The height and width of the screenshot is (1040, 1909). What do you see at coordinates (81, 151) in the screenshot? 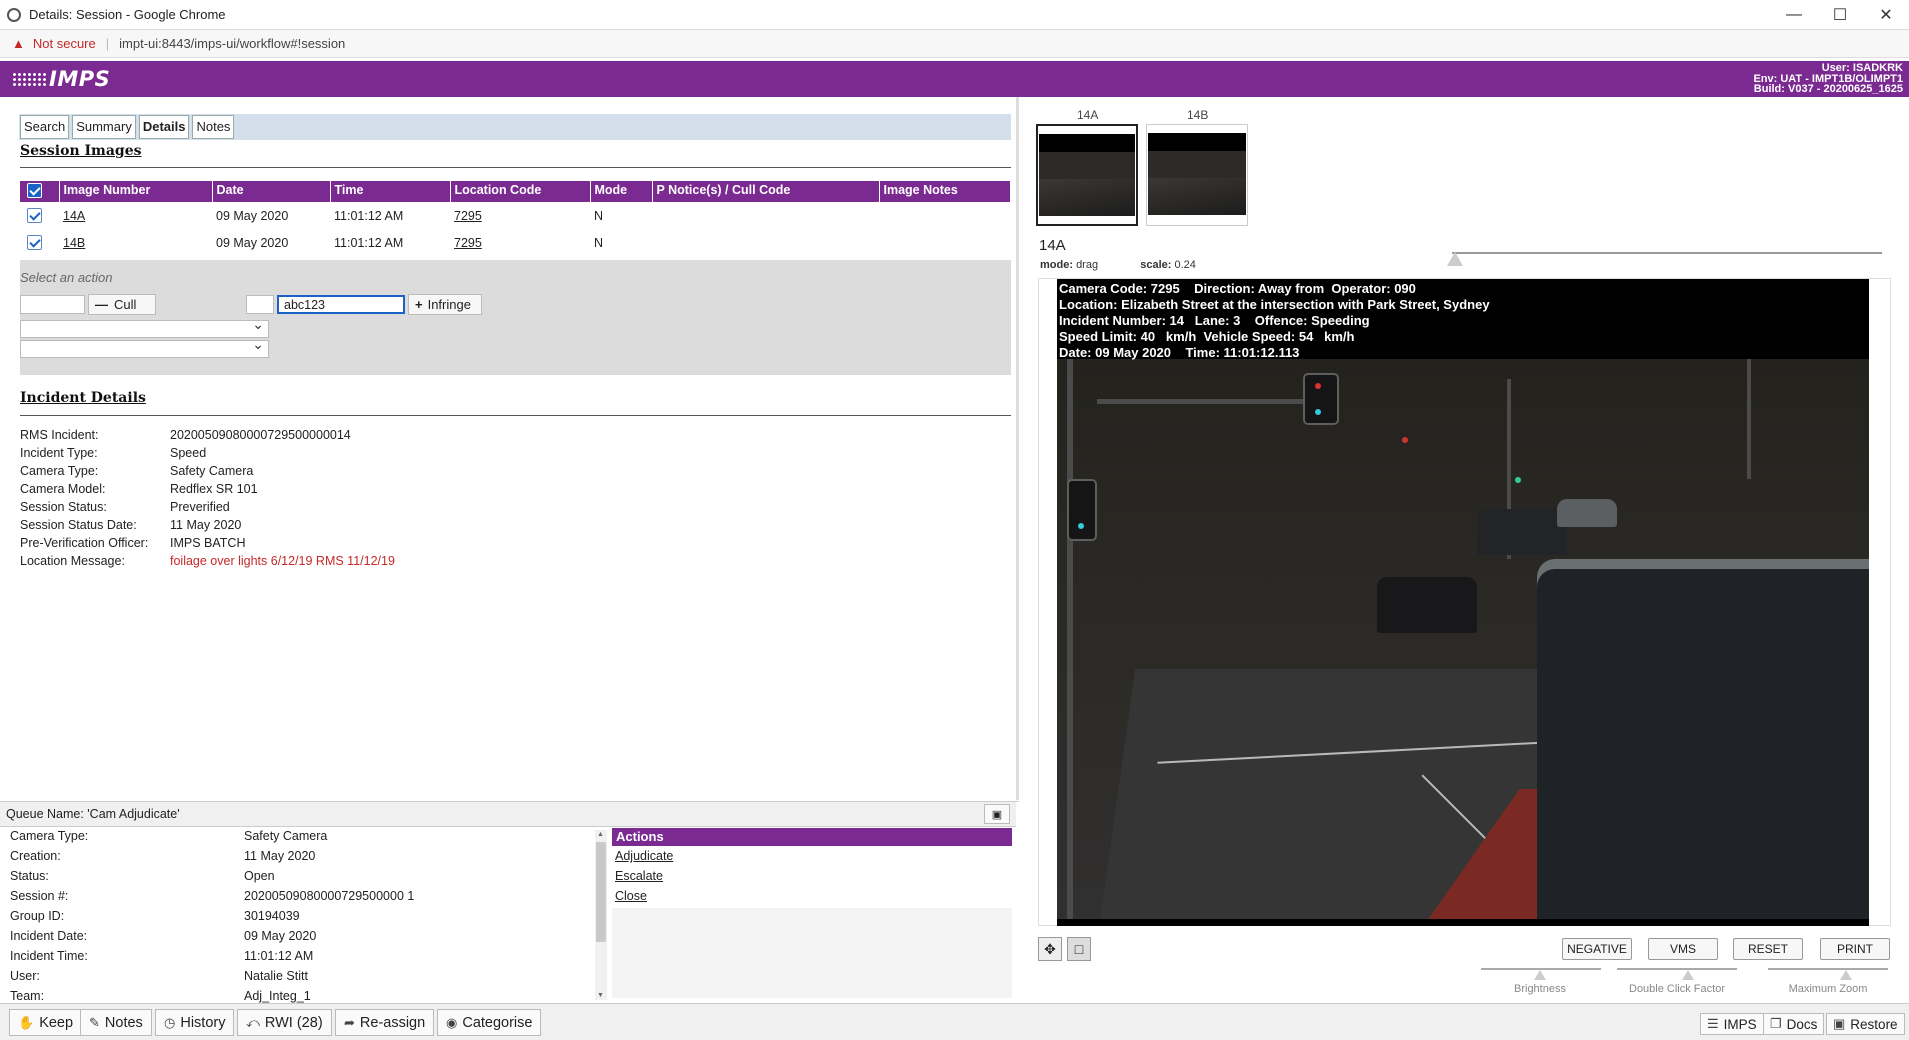
I see `session-images-title: Session Images` at bounding box center [81, 151].